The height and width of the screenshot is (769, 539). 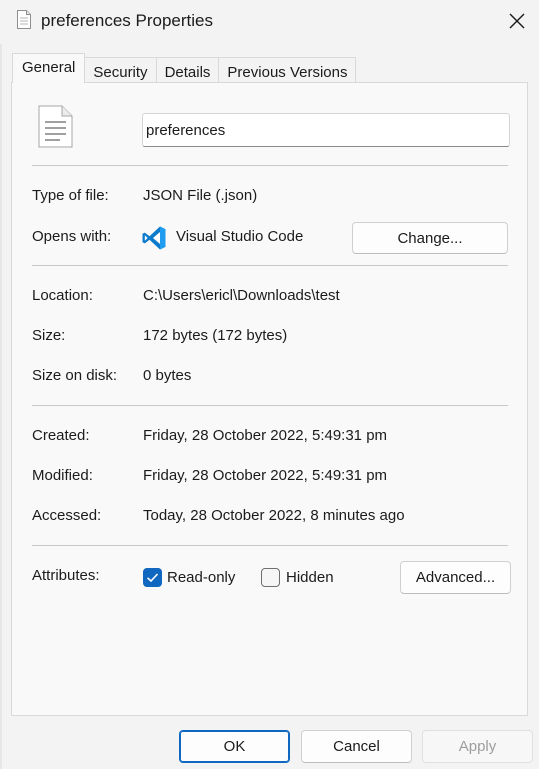 I want to click on file-name-input, so click(x=326, y=130).